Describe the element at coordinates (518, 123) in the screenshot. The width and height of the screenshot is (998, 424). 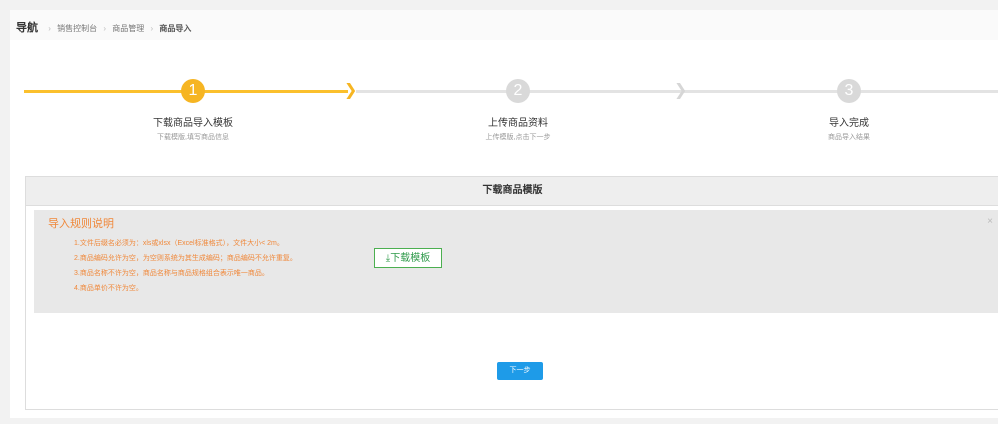
I see `step-2-title: 上传商品资料` at that location.